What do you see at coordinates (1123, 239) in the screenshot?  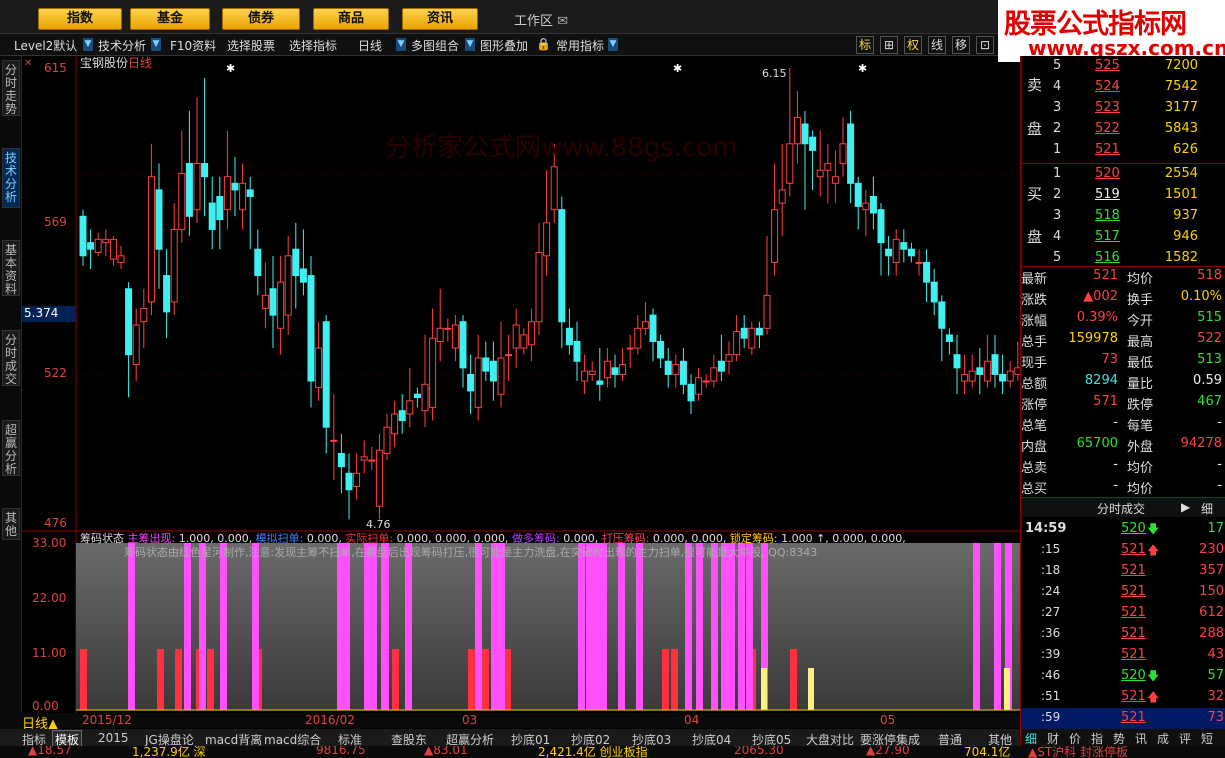 I see `orderbook-row: 4 517 946` at bounding box center [1123, 239].